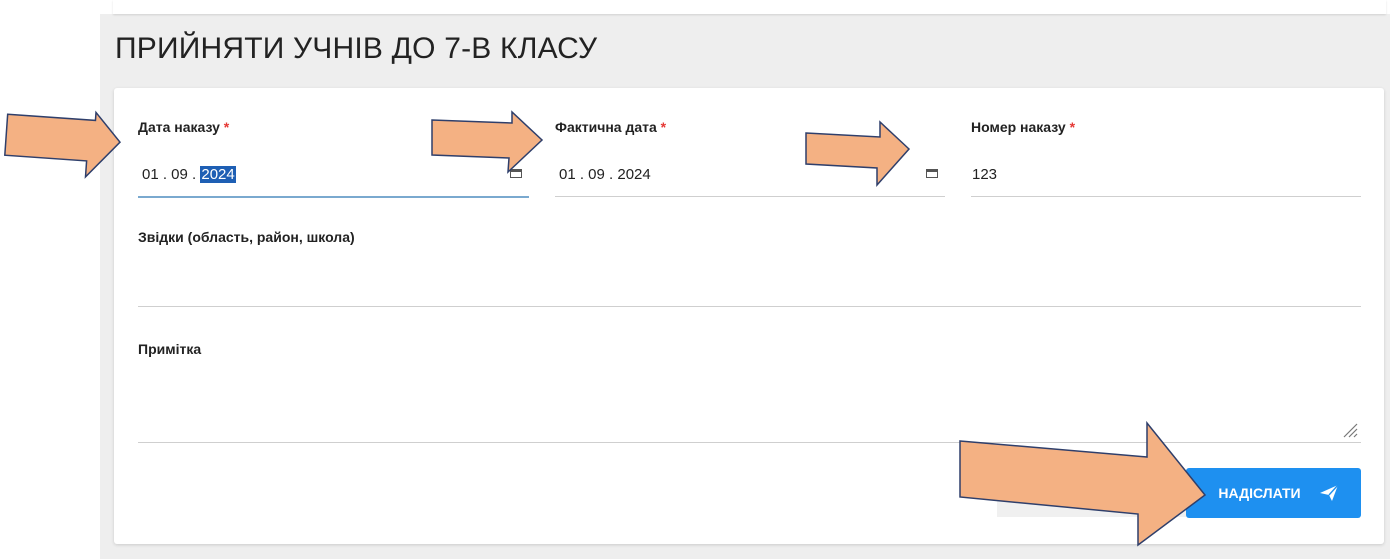 This screenshot has width=1390, height=559. I want to click on arrow-to-order-date, so click(62, 144).